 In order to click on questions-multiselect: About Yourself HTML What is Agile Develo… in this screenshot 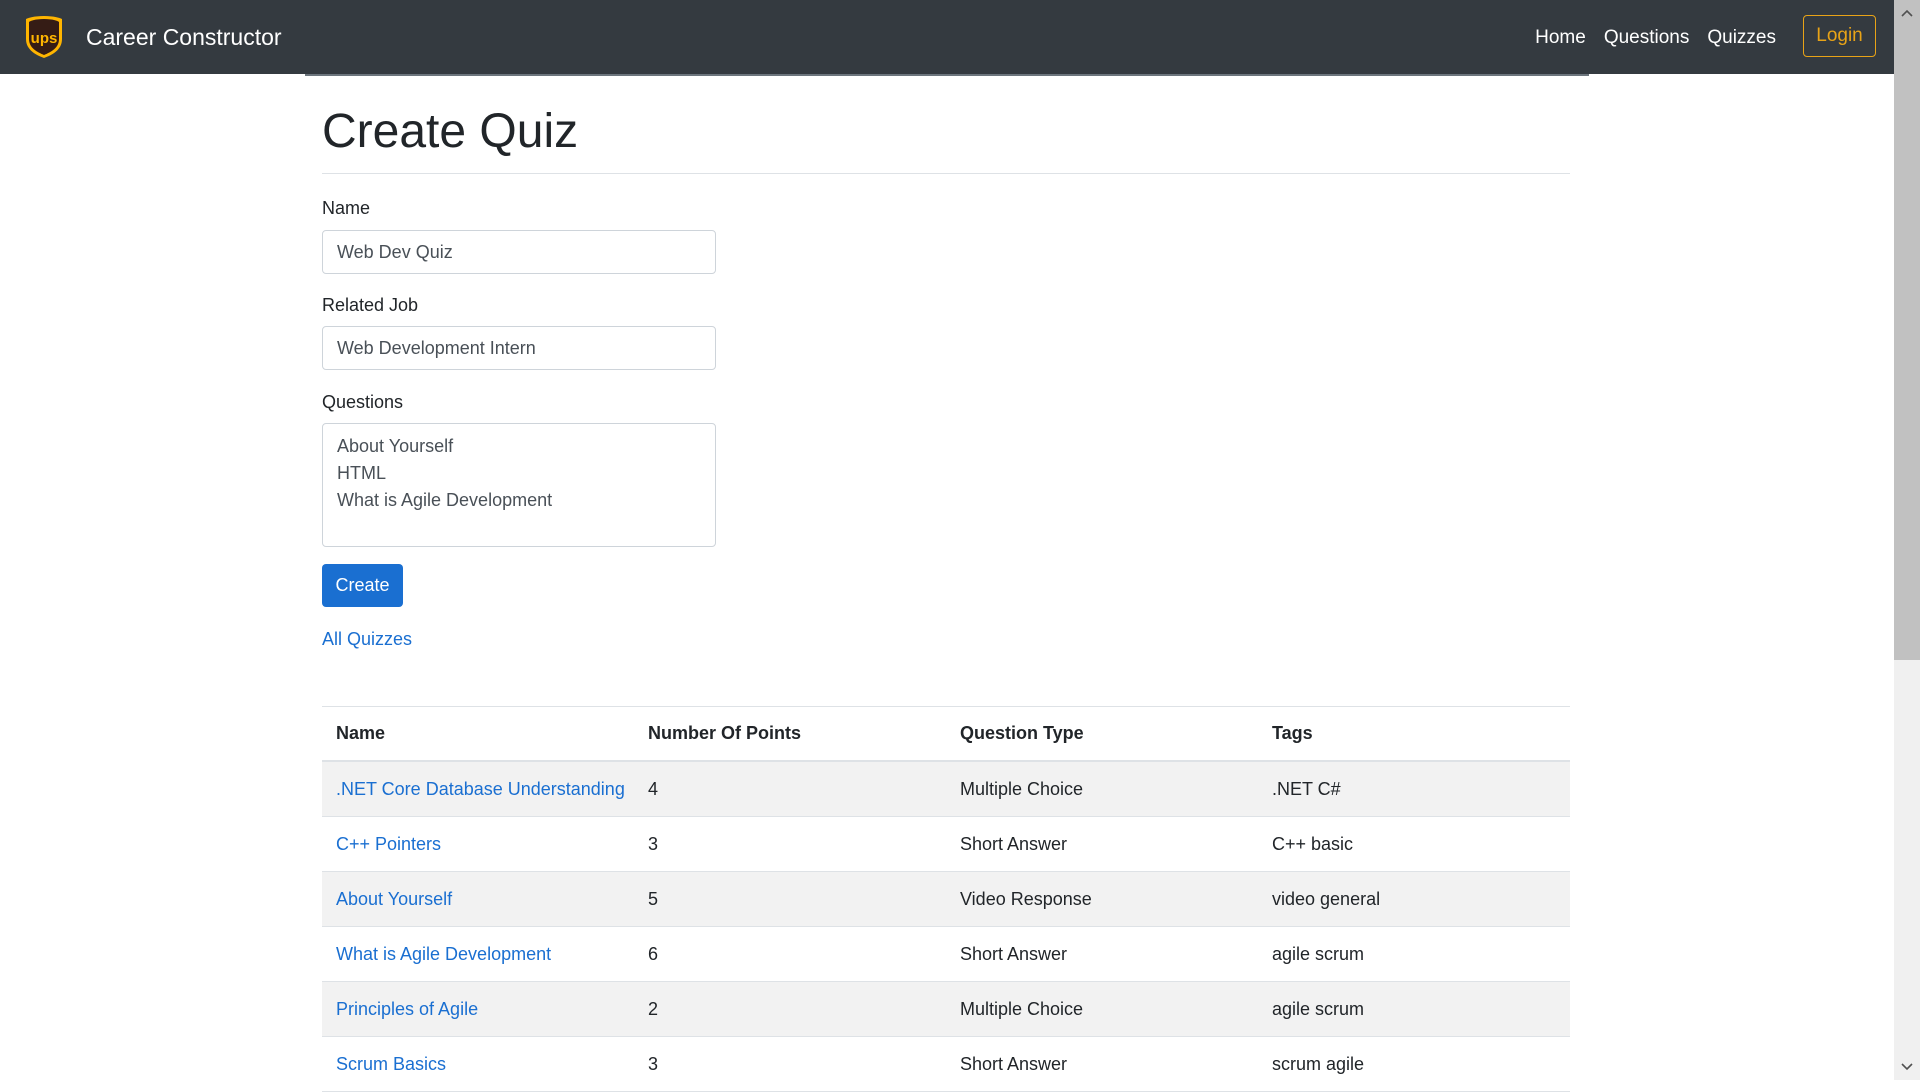, I will do `click(519, 485)`.